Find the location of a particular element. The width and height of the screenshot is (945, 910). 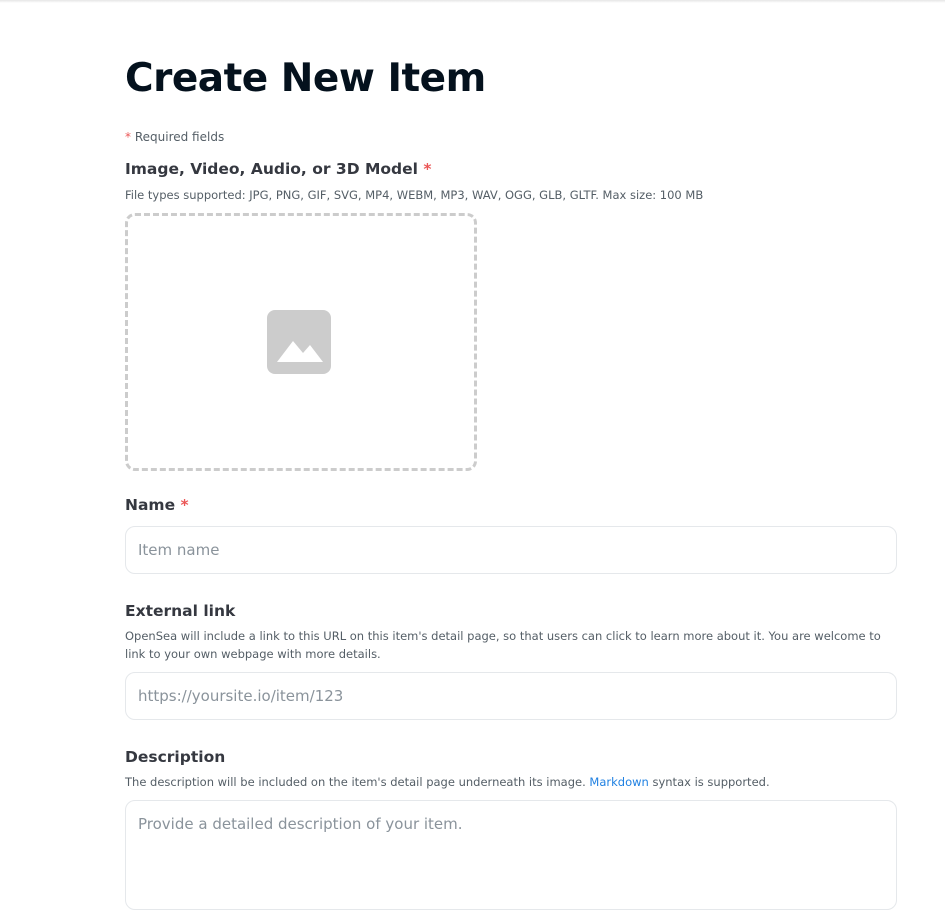

external-link-label: External link is located at coordinates (180, 611).